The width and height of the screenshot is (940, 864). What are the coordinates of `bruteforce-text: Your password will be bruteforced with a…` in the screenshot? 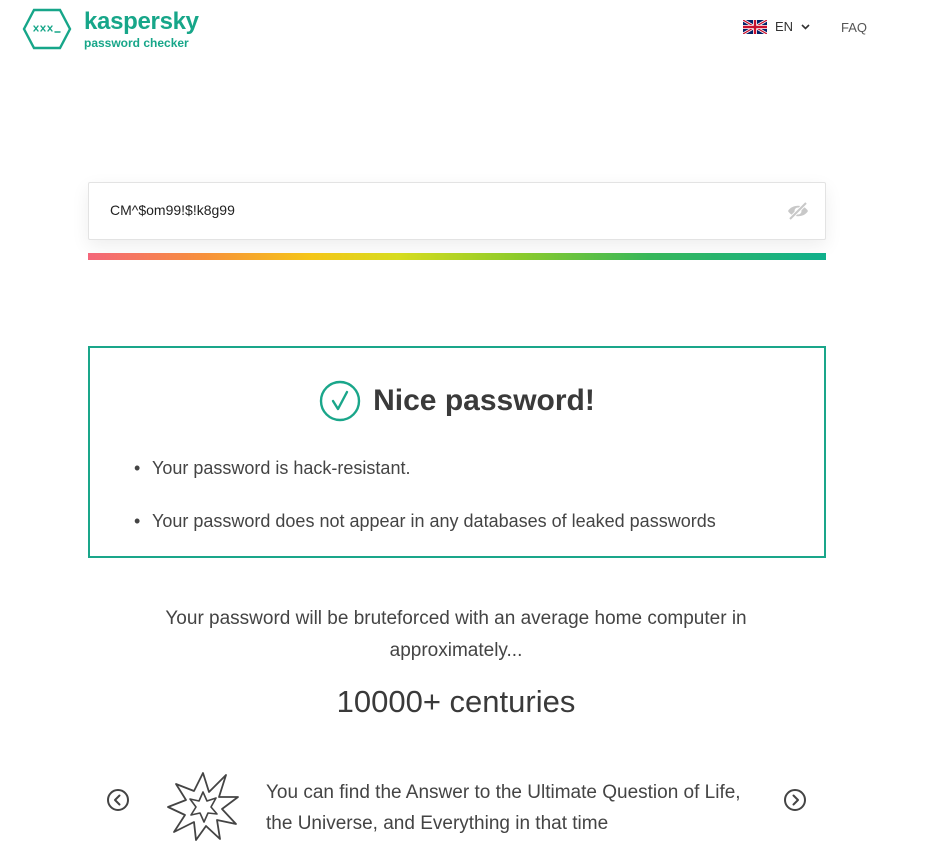 It's located at (456, 634).